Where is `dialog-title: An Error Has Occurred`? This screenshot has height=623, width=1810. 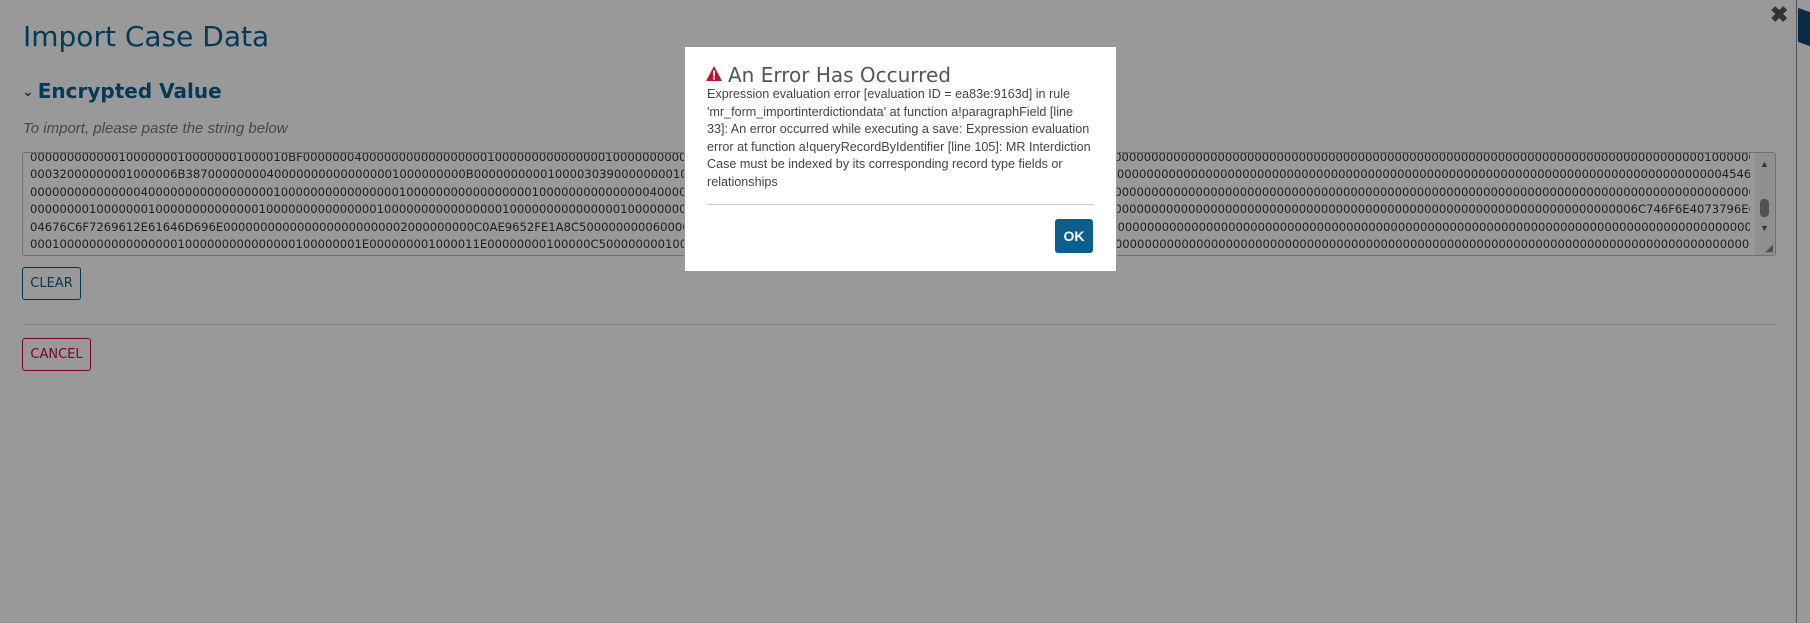
dialog-title: An Error Has Occurred is located at coordinates (828, 74).